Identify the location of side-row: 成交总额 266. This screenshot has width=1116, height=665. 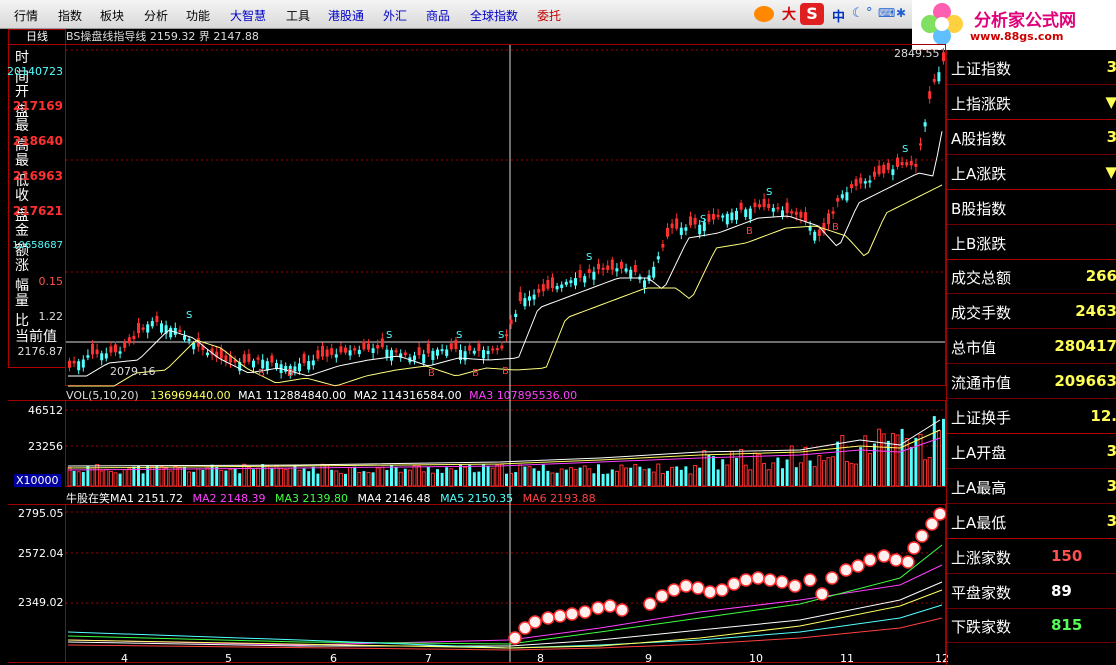
(1031, 277).